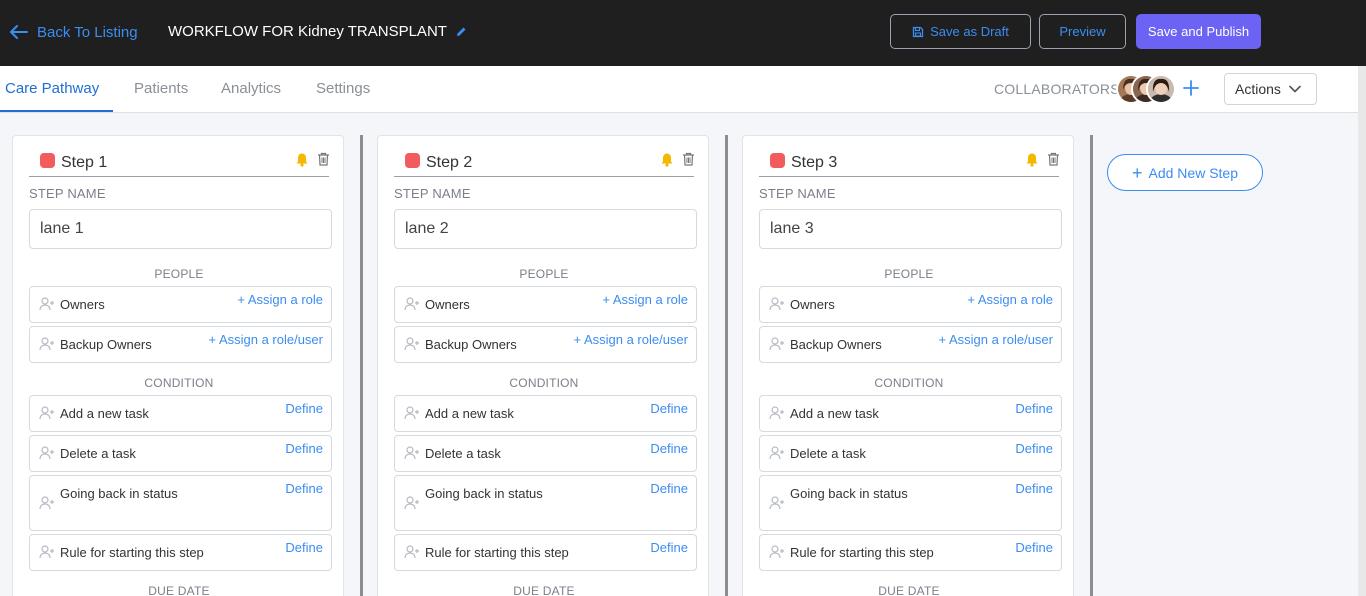 Image resolution: width=1366 pixels, height=596 pixels. What do you see at coordinates (180, 344) in the screenshot?
I see `backup-owners-row: Backup Owners + Assign a role/user` at bounding box center [180, 344].